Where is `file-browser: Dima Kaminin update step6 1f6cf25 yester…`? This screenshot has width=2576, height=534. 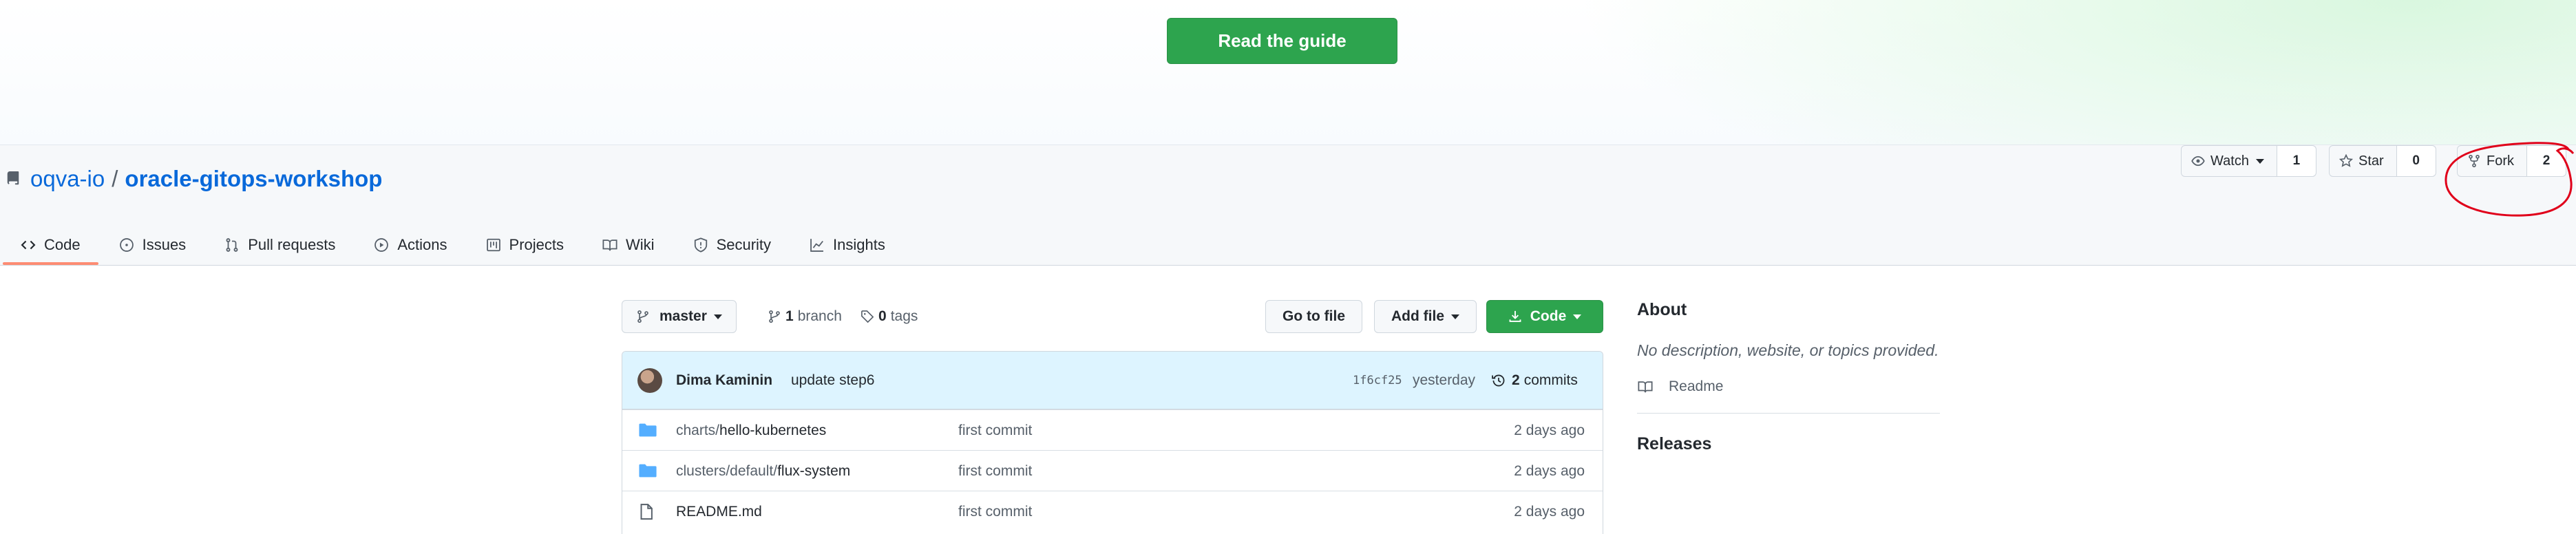 file-browser: Dima Kaminin update step6 1f6cf25 yester… is located at coordinates (1113, 443).